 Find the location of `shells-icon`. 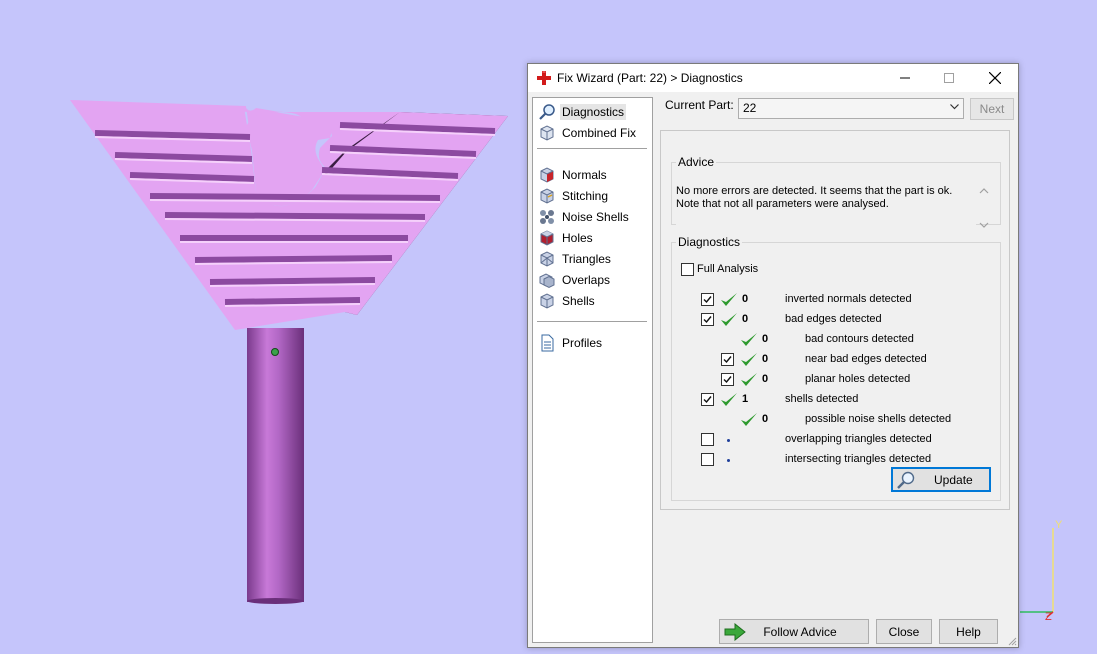

shells-icon is located at coordinates (547, 300).